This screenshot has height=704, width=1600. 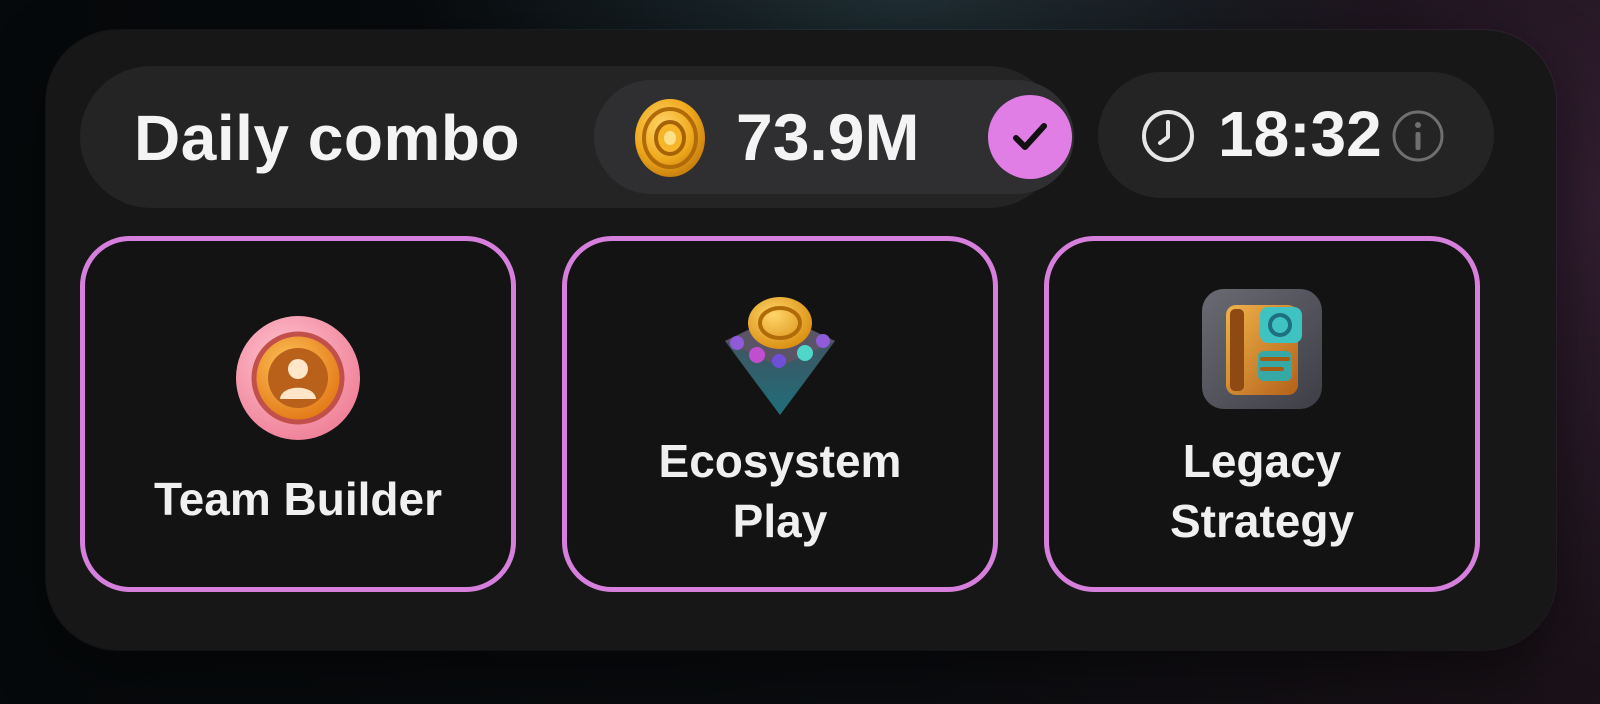 What do you see at coordinates (1262, 461) in the screenshot?
I see `card-label-line: Legacy` at bounding box center [1262, 461].